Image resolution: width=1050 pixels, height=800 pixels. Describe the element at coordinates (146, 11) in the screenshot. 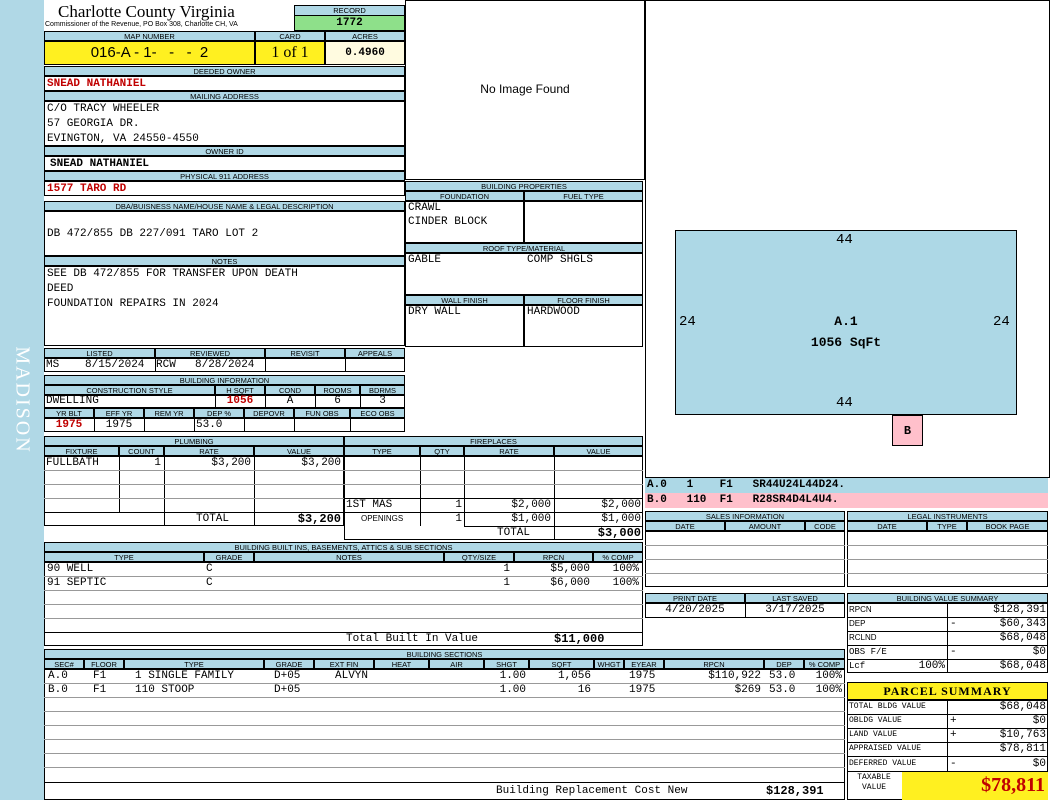

I see `county-title: Charlotte County Virginia` at that location.